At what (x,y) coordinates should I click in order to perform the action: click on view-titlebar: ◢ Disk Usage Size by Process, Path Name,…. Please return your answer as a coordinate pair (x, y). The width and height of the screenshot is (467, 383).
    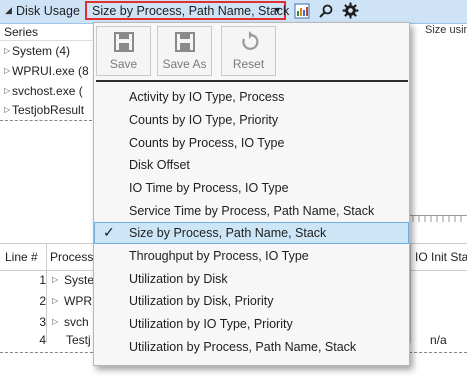
    Looking at the image, I should click on (233, 12).